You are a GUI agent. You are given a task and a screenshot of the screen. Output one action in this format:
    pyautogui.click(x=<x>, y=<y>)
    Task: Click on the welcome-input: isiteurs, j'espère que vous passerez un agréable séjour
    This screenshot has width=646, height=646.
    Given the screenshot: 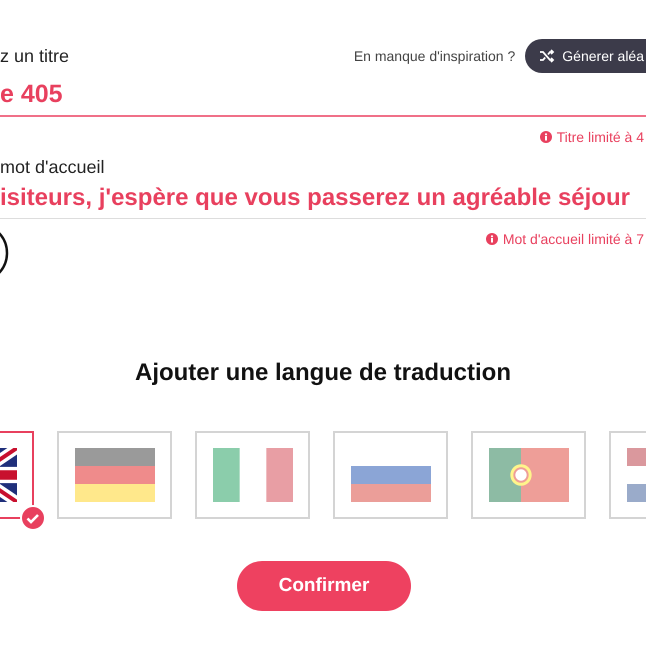 What is the action you would take?
    pyautogui.click(x=323, y=198)
    